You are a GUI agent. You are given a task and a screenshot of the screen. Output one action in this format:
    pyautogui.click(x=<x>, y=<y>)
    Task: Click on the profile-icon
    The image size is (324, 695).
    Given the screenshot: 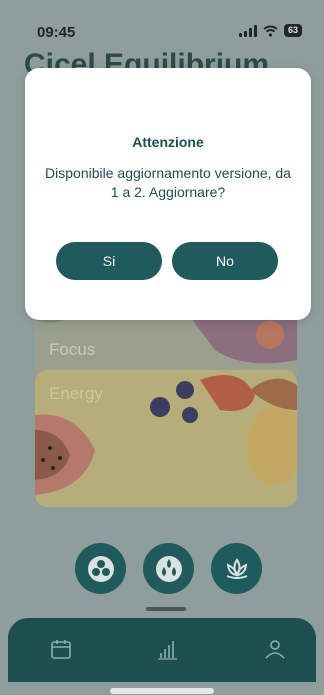 What is the action you would take?
    pyautogui.click(x=275, y=649)
    